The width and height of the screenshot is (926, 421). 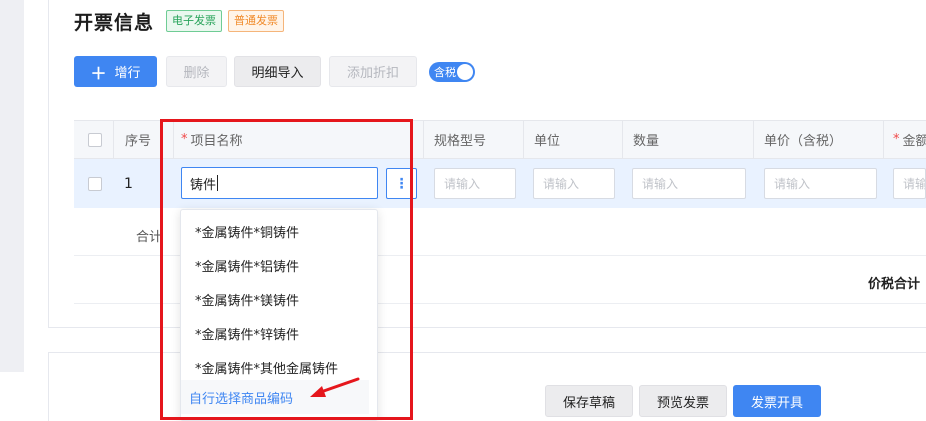 I want to click on plus-icon: ＋, so click(x=98, y=73).